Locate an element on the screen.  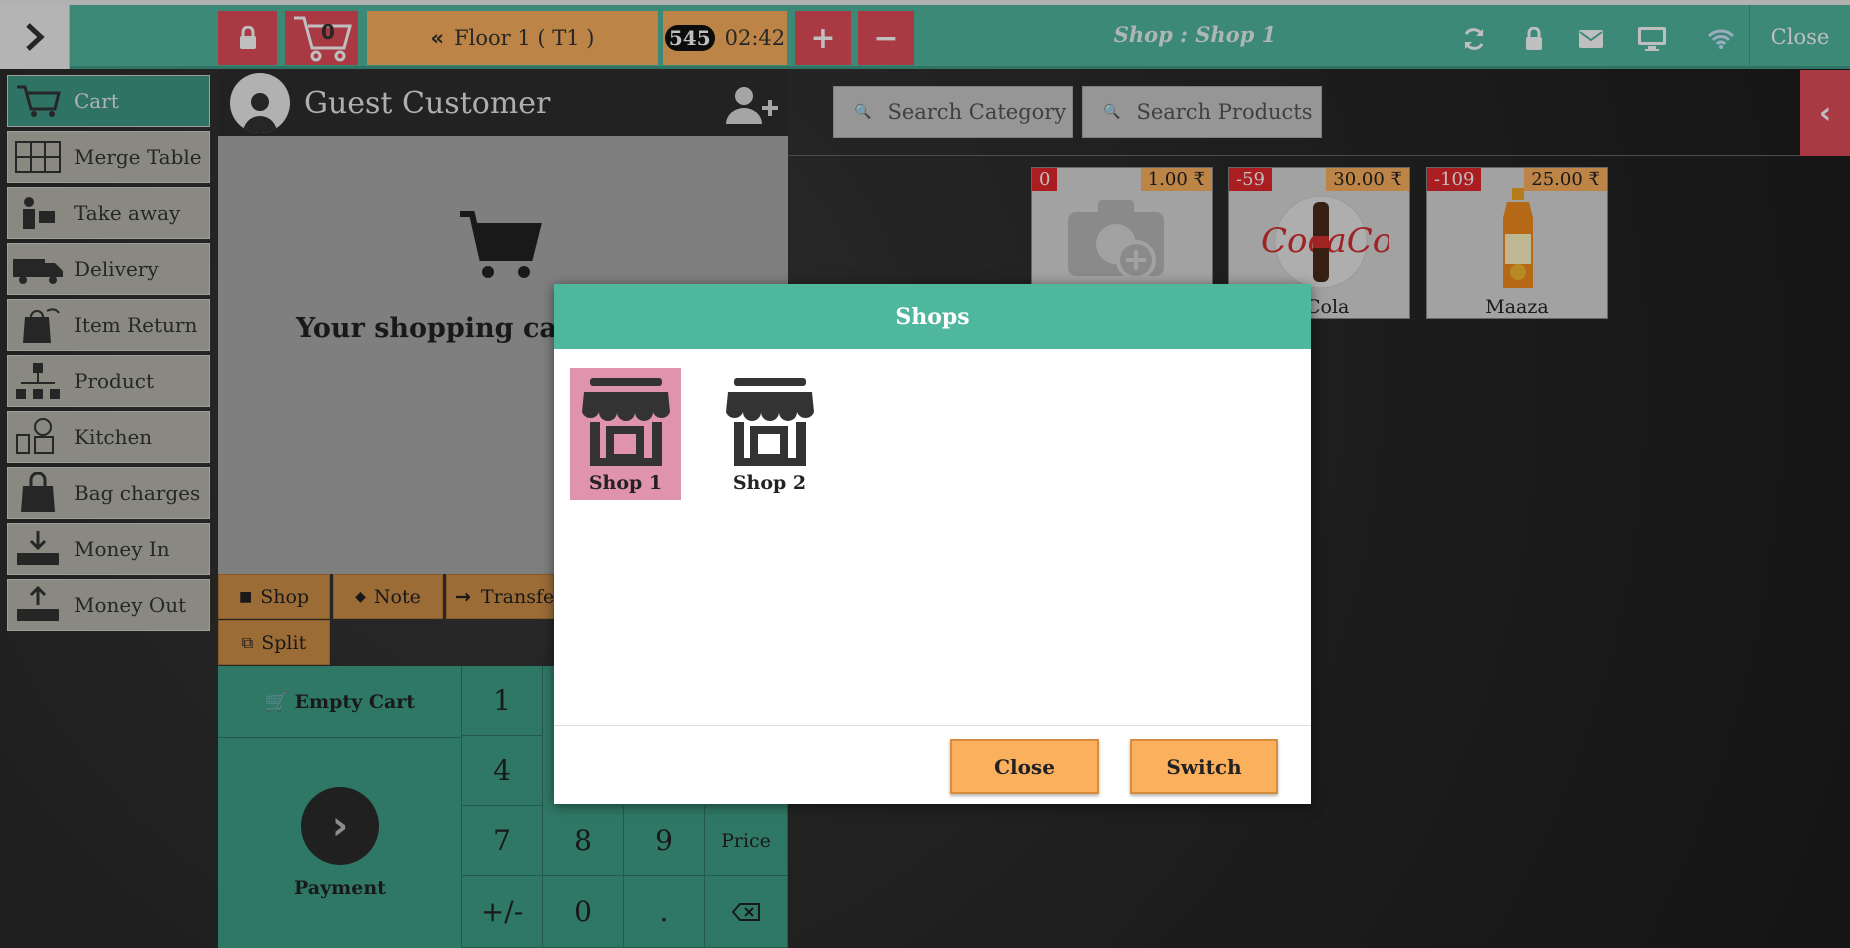
dialog-close-button: Close is located at coordinates (1024, 766).